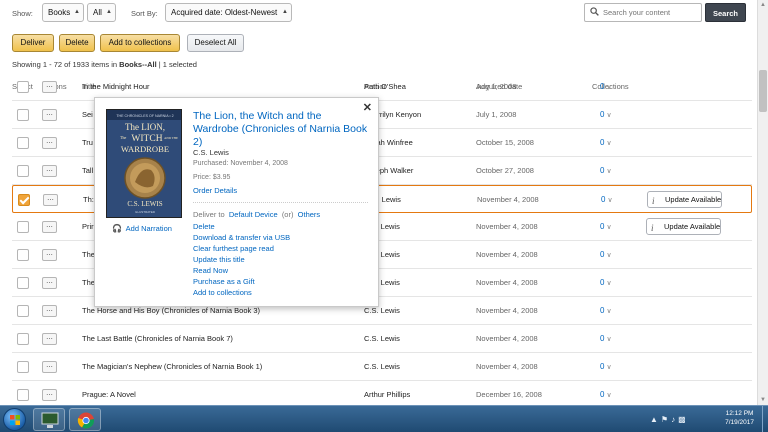 The height and width of the screenshot is (432, 768). What do you see at coordinates (215, 190) in the screenshot?
I see `order-details-link: Order Details` at bounding box center [215, 190].